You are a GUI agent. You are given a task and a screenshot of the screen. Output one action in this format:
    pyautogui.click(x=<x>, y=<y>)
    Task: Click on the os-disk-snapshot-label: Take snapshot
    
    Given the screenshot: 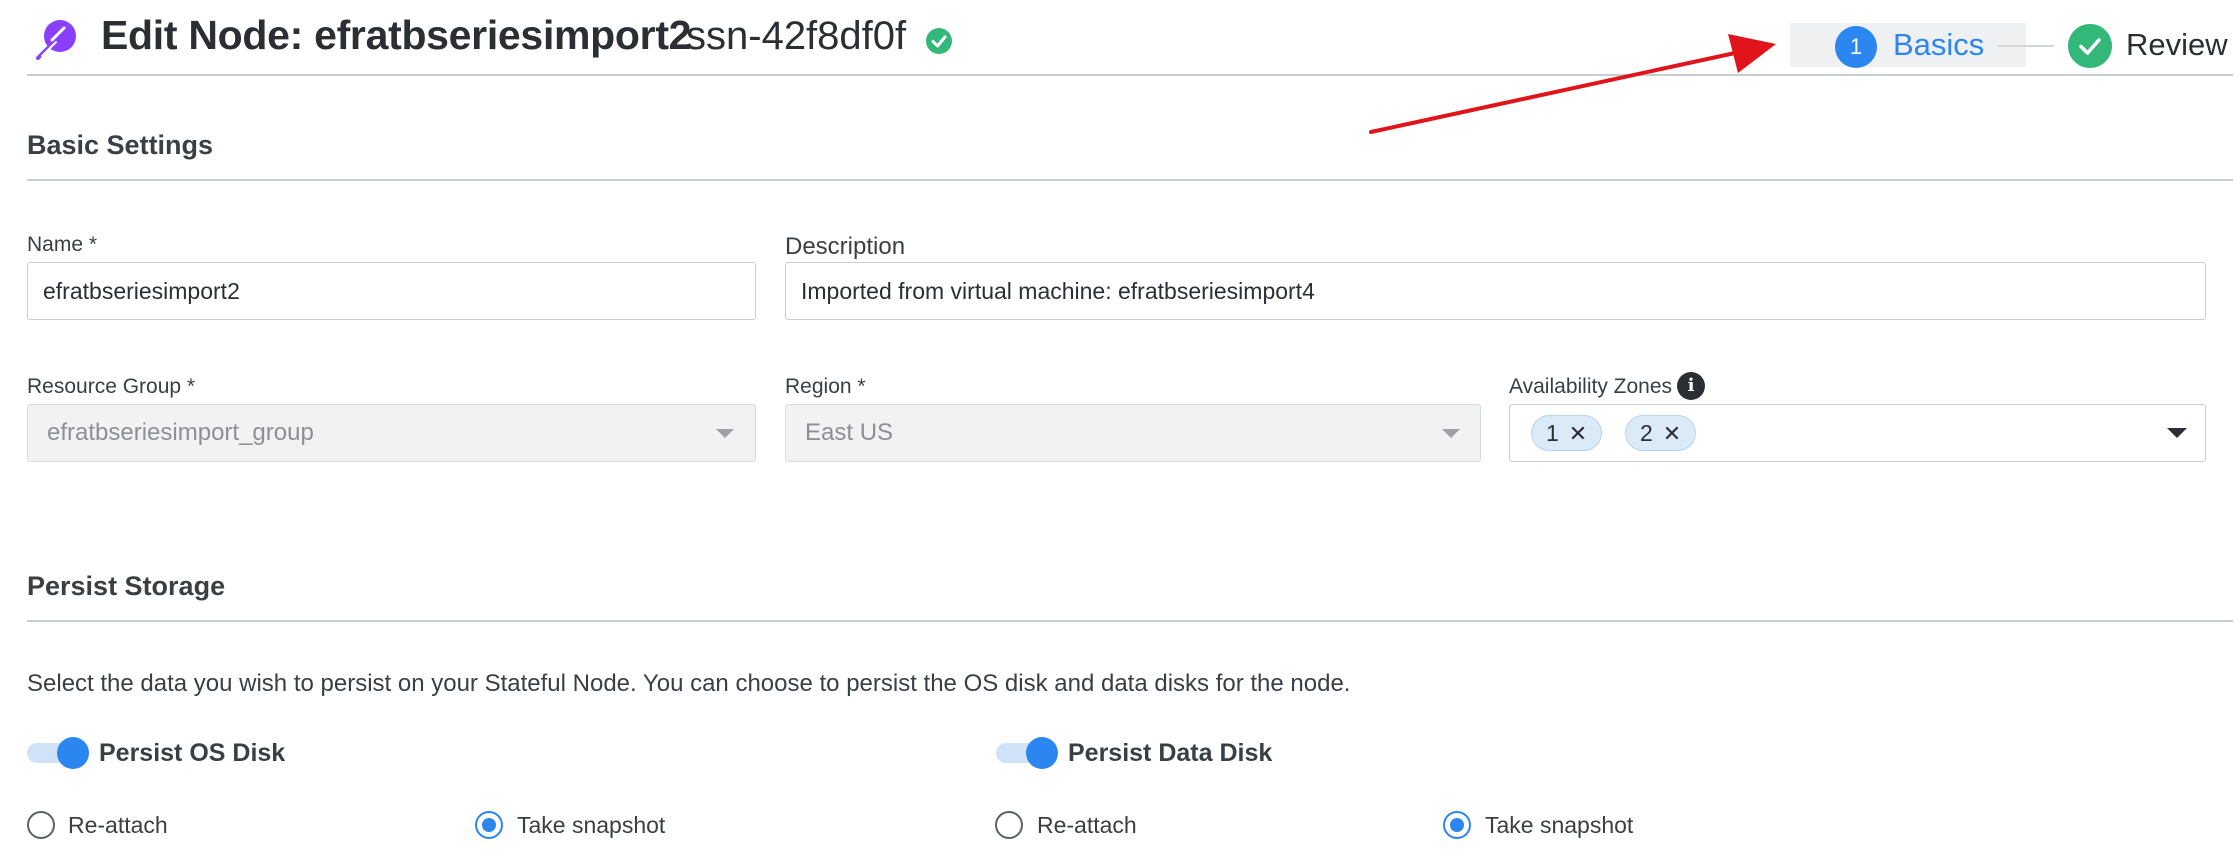 What is the action you would take?
    pyautogui.click(x=591, y=825)
    